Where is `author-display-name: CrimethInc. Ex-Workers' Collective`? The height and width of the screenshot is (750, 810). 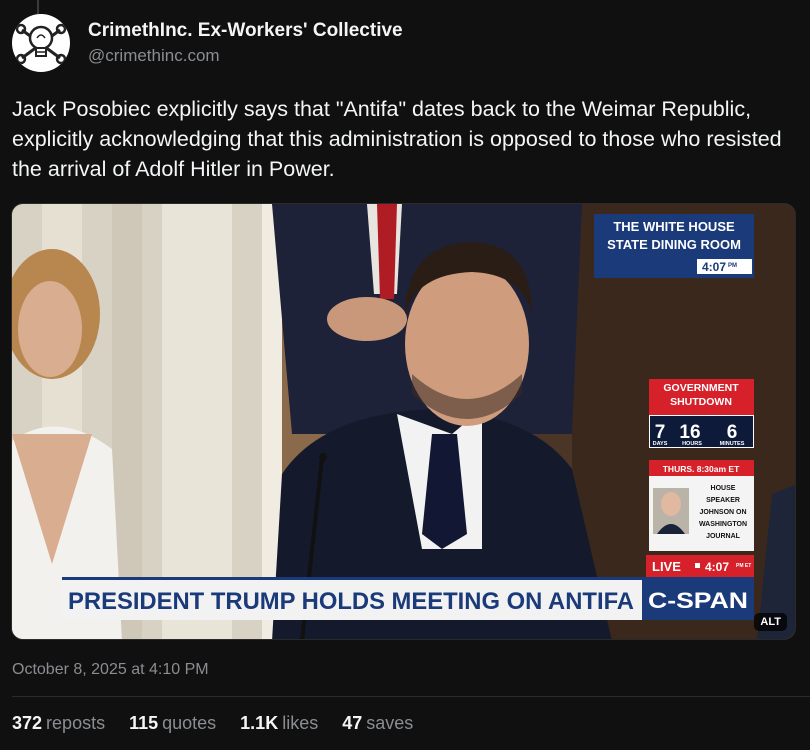
author-display-name: CrimethInc. Ex-Workers' Collective is located at coordinates (245, 31).